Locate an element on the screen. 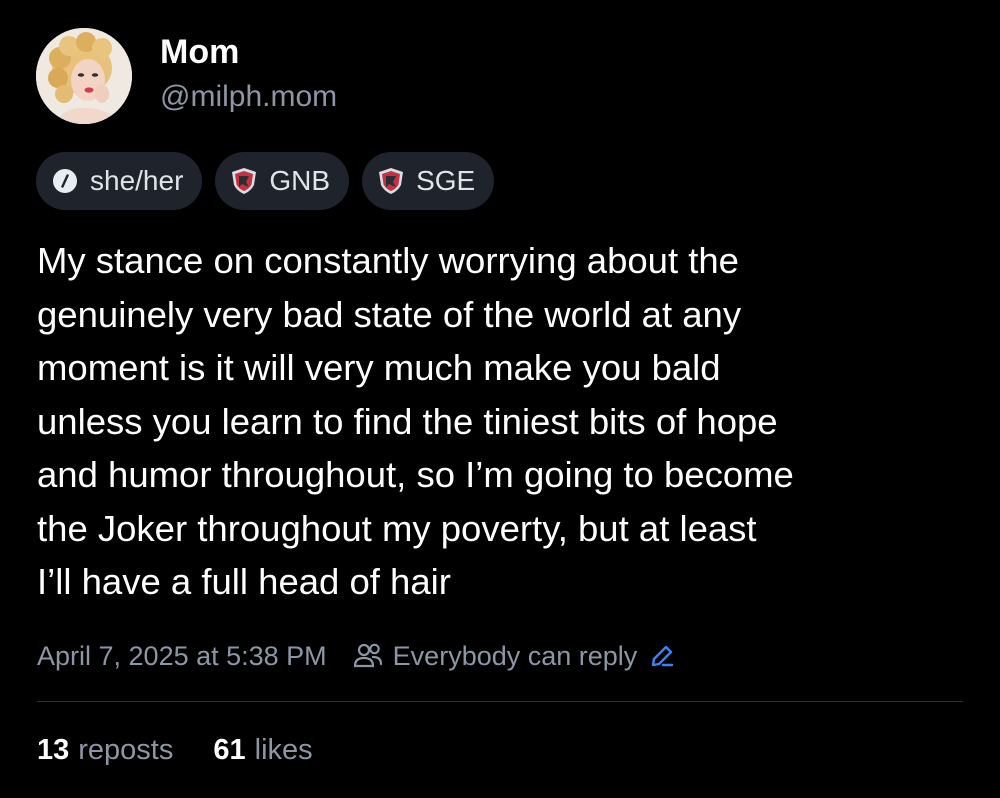 The image size is (1000, 798). post-timestamp: April 7, 2025 at 5:38 PM is located at coordinates (182, 656).